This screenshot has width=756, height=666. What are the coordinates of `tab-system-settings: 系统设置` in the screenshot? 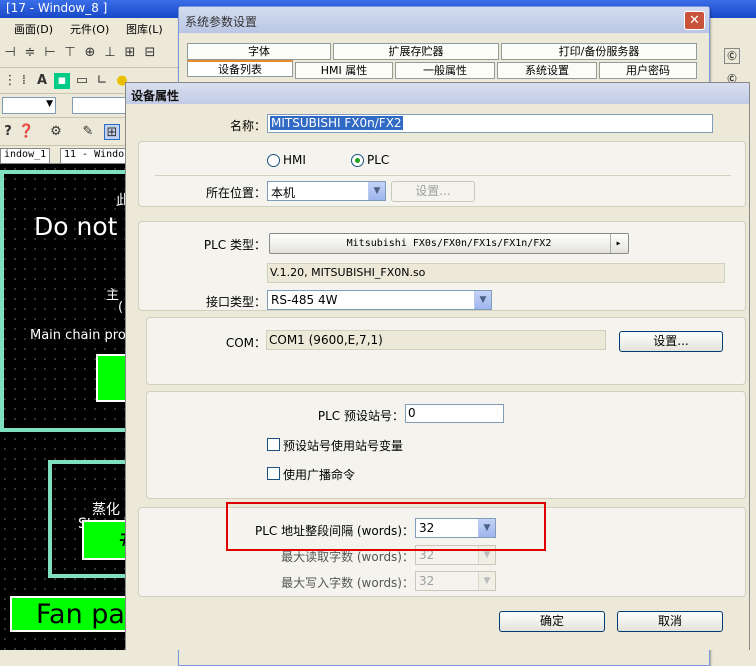 It's located at (547, 70).